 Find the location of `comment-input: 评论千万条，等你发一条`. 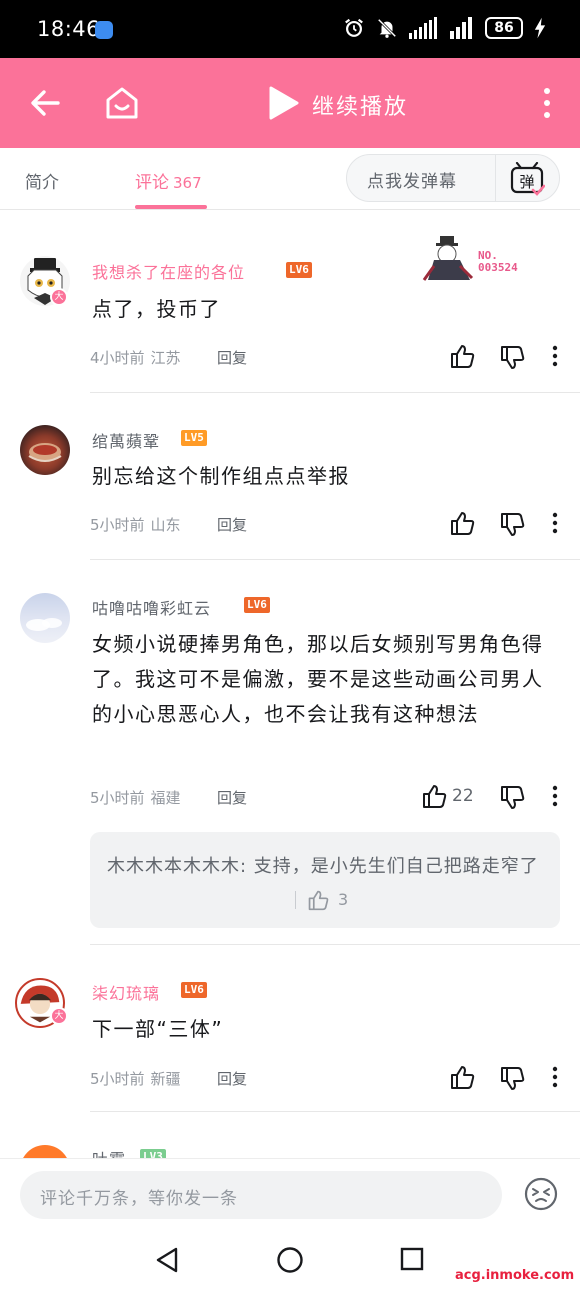

comment-input: 评论千万条，等你发一条 is located at coordinates (261, 1195).